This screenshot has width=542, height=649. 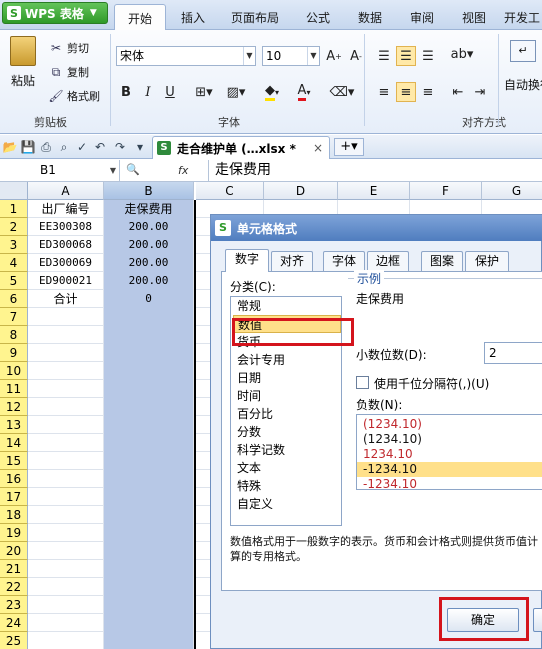 What do you see at coordinates (74, 96) in the screenshot?
I see `format-painter-button: 🖌 格式刷` at bounding box center [74, 96].